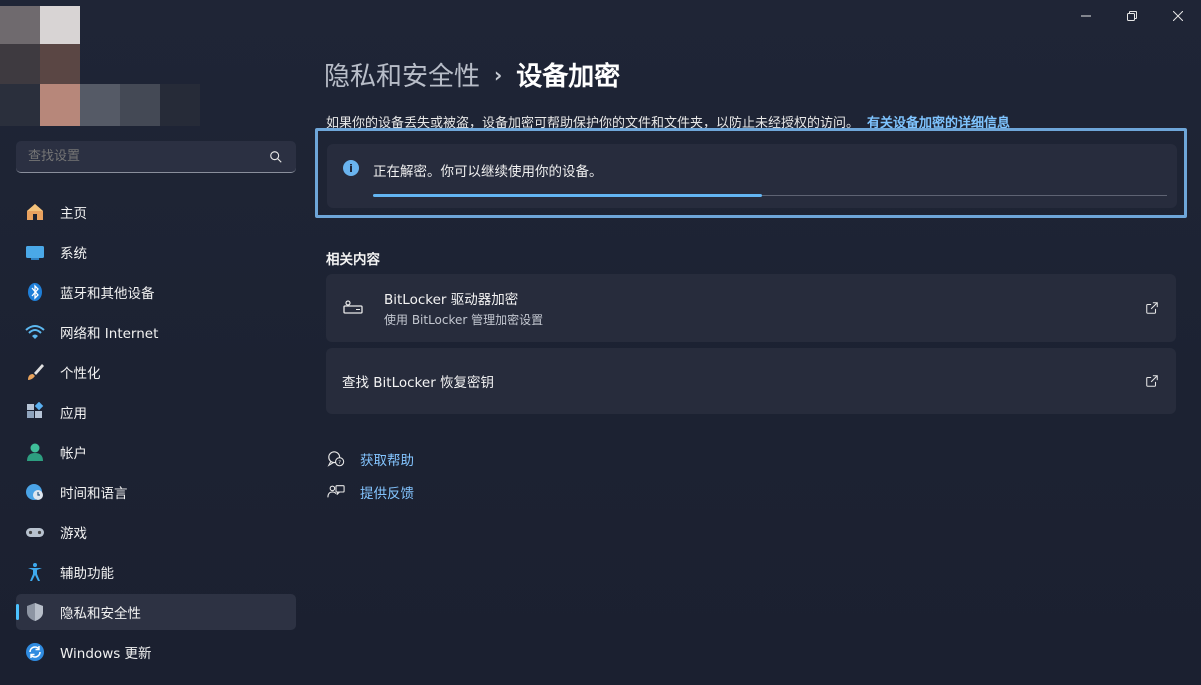  I want to click on get-help-link: ? 获取帮助, so click(370, 459).